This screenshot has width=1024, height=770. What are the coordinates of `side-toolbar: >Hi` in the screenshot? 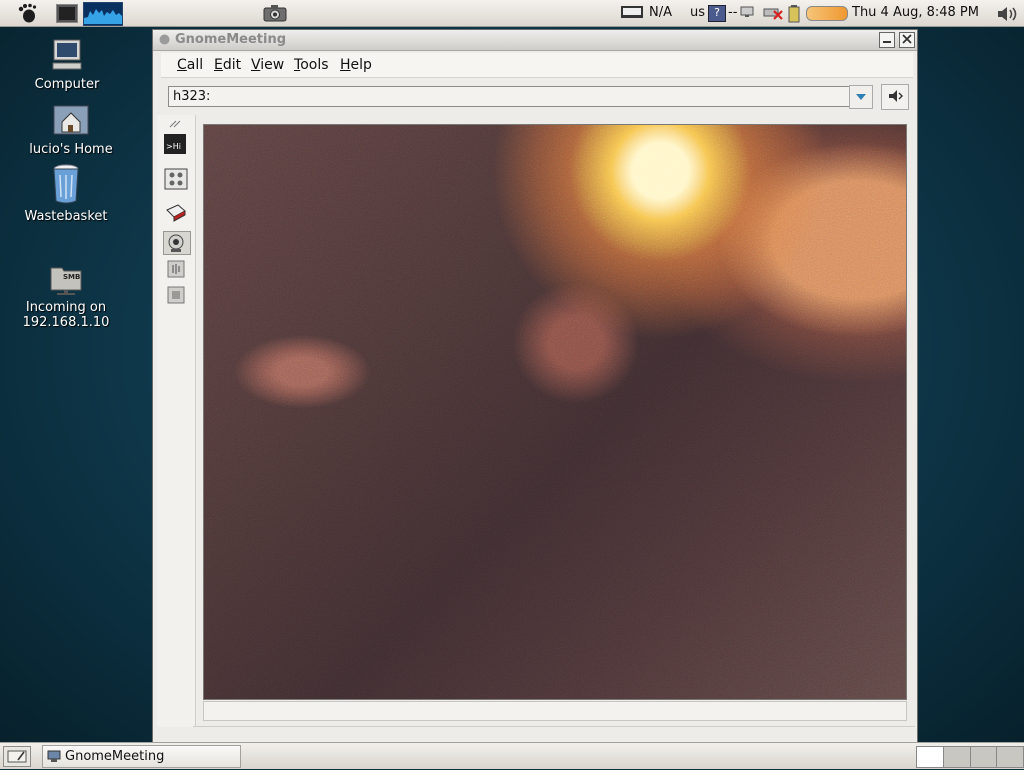 It's located at (176, 421).